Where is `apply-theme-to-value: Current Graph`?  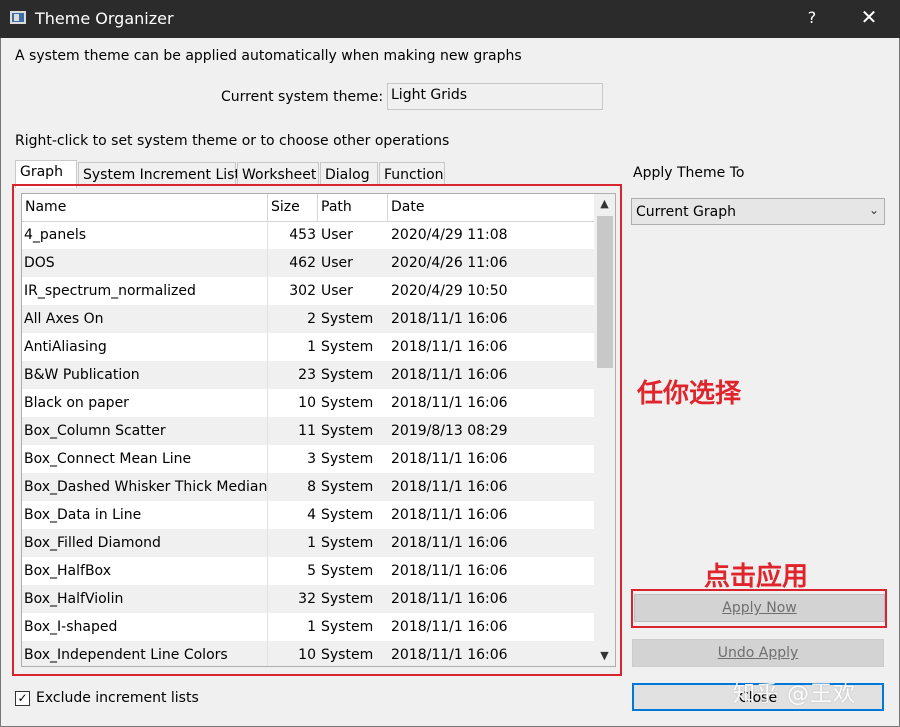 apply-theme-to-value: Current Graph is located at coordinates (686, 212).